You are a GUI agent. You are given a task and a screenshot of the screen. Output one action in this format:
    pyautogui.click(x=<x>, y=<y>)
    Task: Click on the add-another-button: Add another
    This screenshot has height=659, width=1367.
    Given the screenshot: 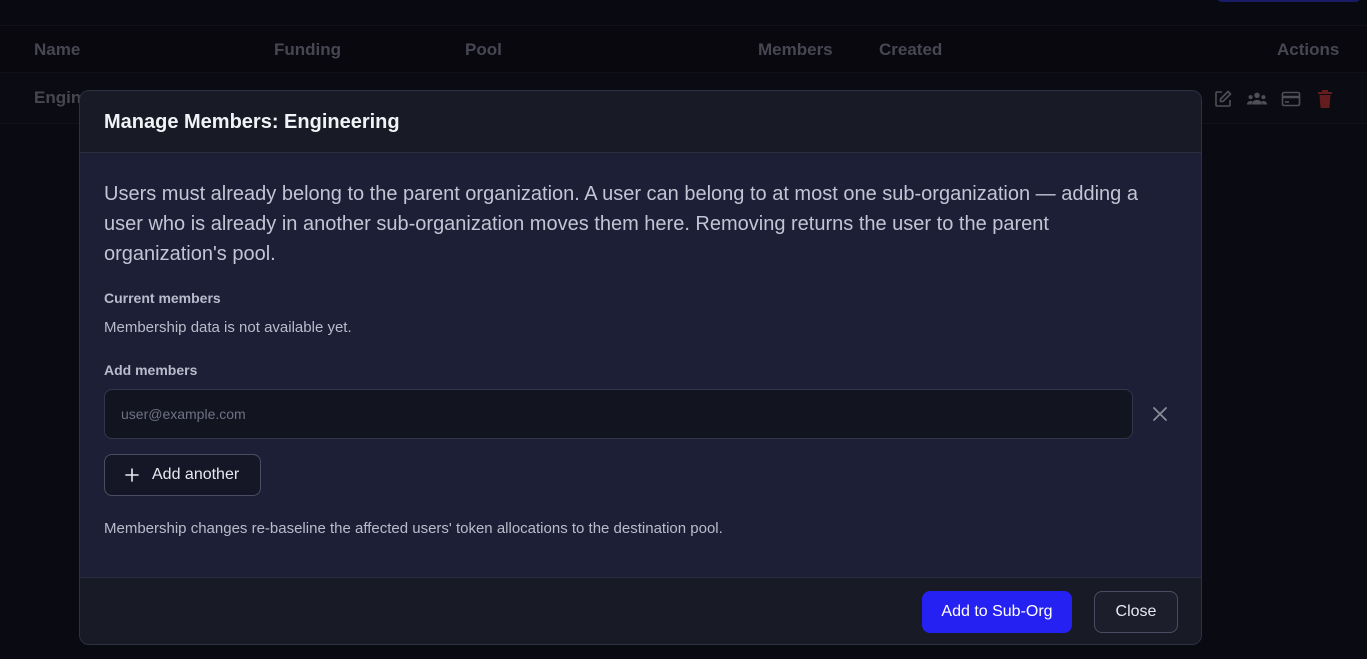 What is the action you would take?
    pyautogui.click(x=182, y=475)
    